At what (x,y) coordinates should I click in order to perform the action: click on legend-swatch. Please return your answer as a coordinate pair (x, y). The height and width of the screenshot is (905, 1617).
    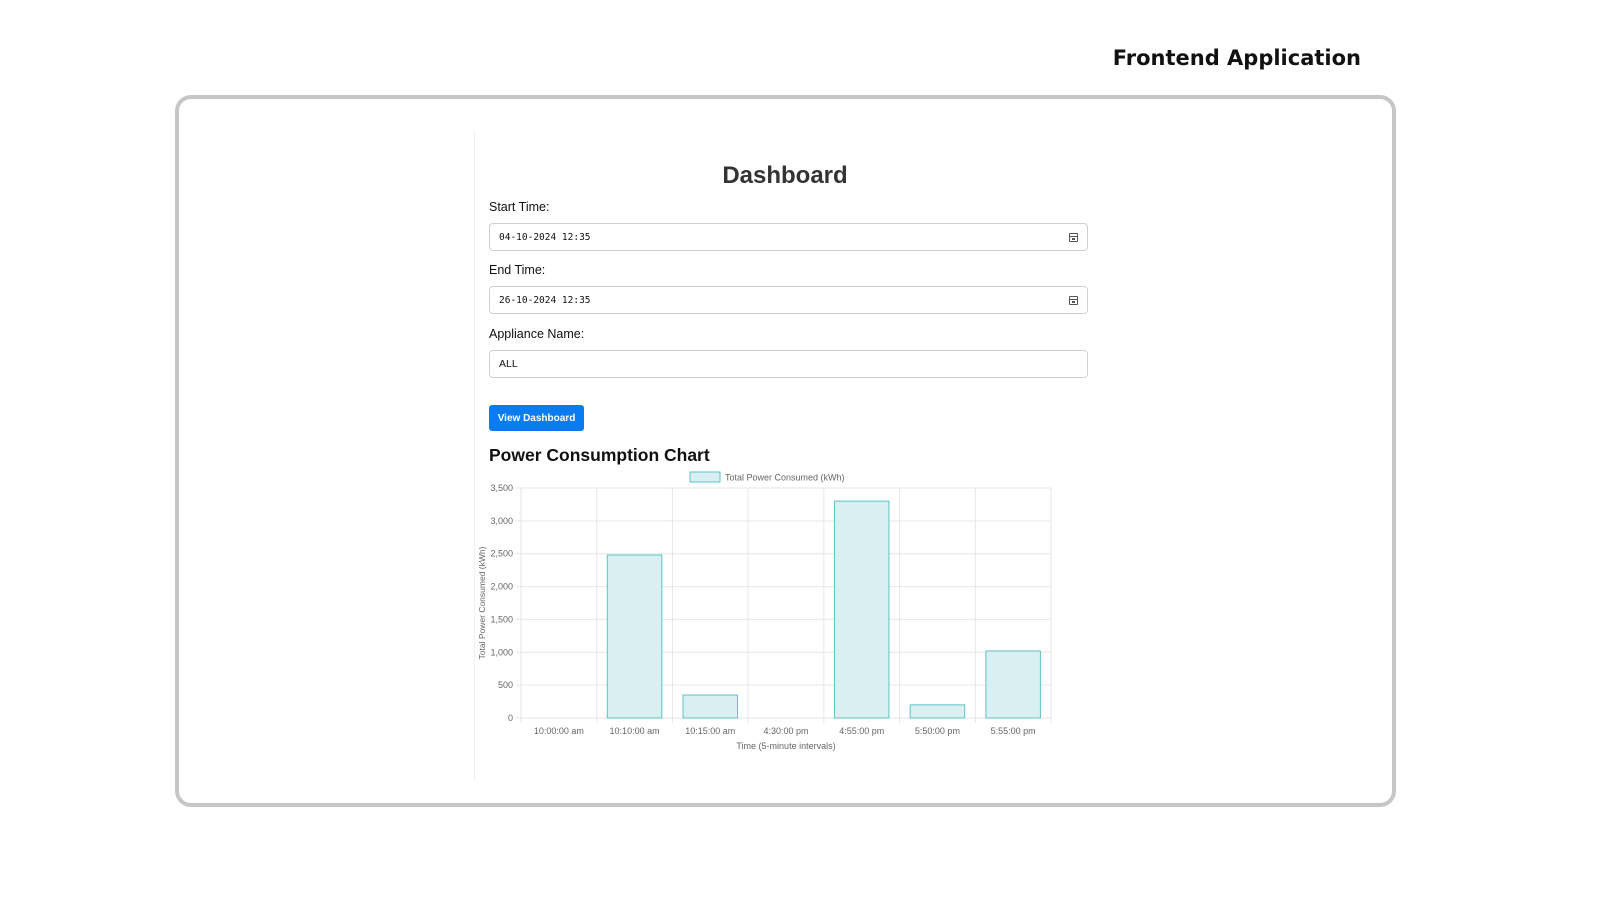
    Looking at the image, I should click on (705, 477).